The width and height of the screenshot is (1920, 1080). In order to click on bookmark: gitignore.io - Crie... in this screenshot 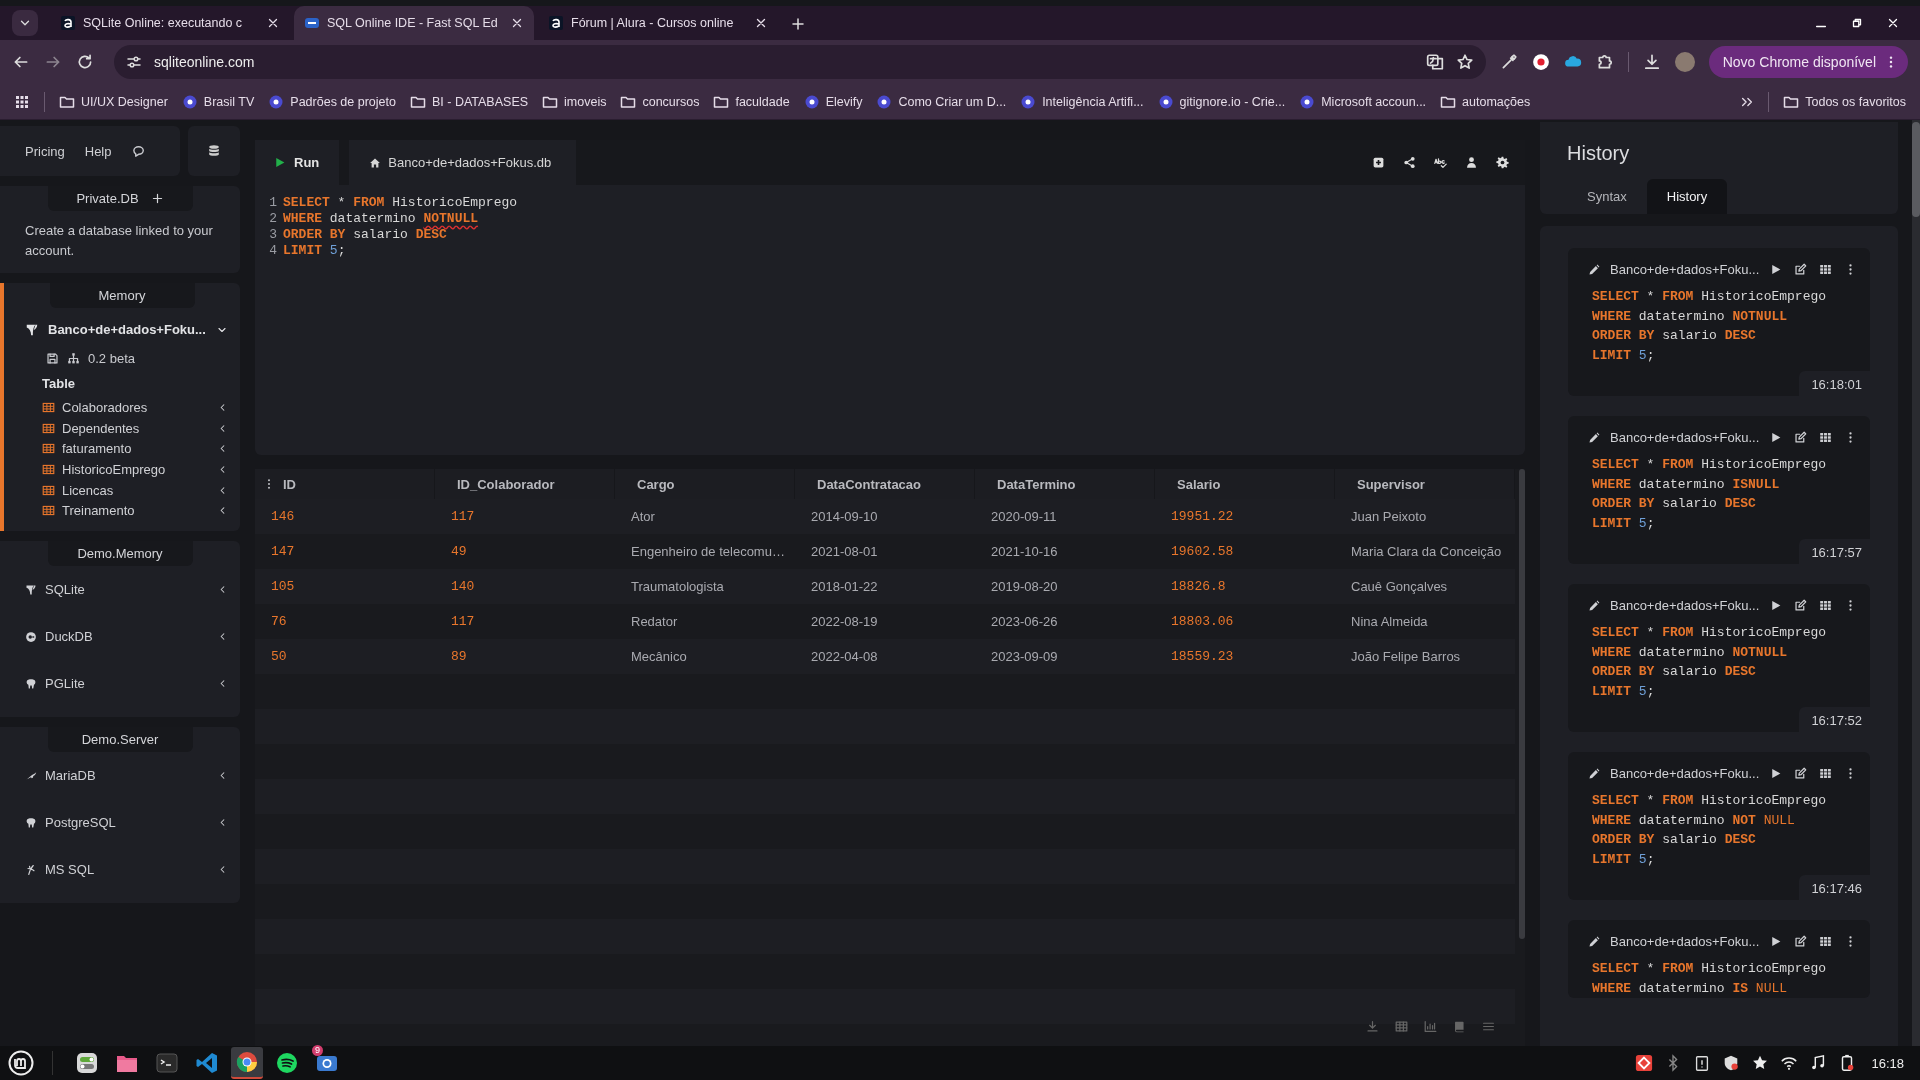, I will do `click(1221, 101)`.